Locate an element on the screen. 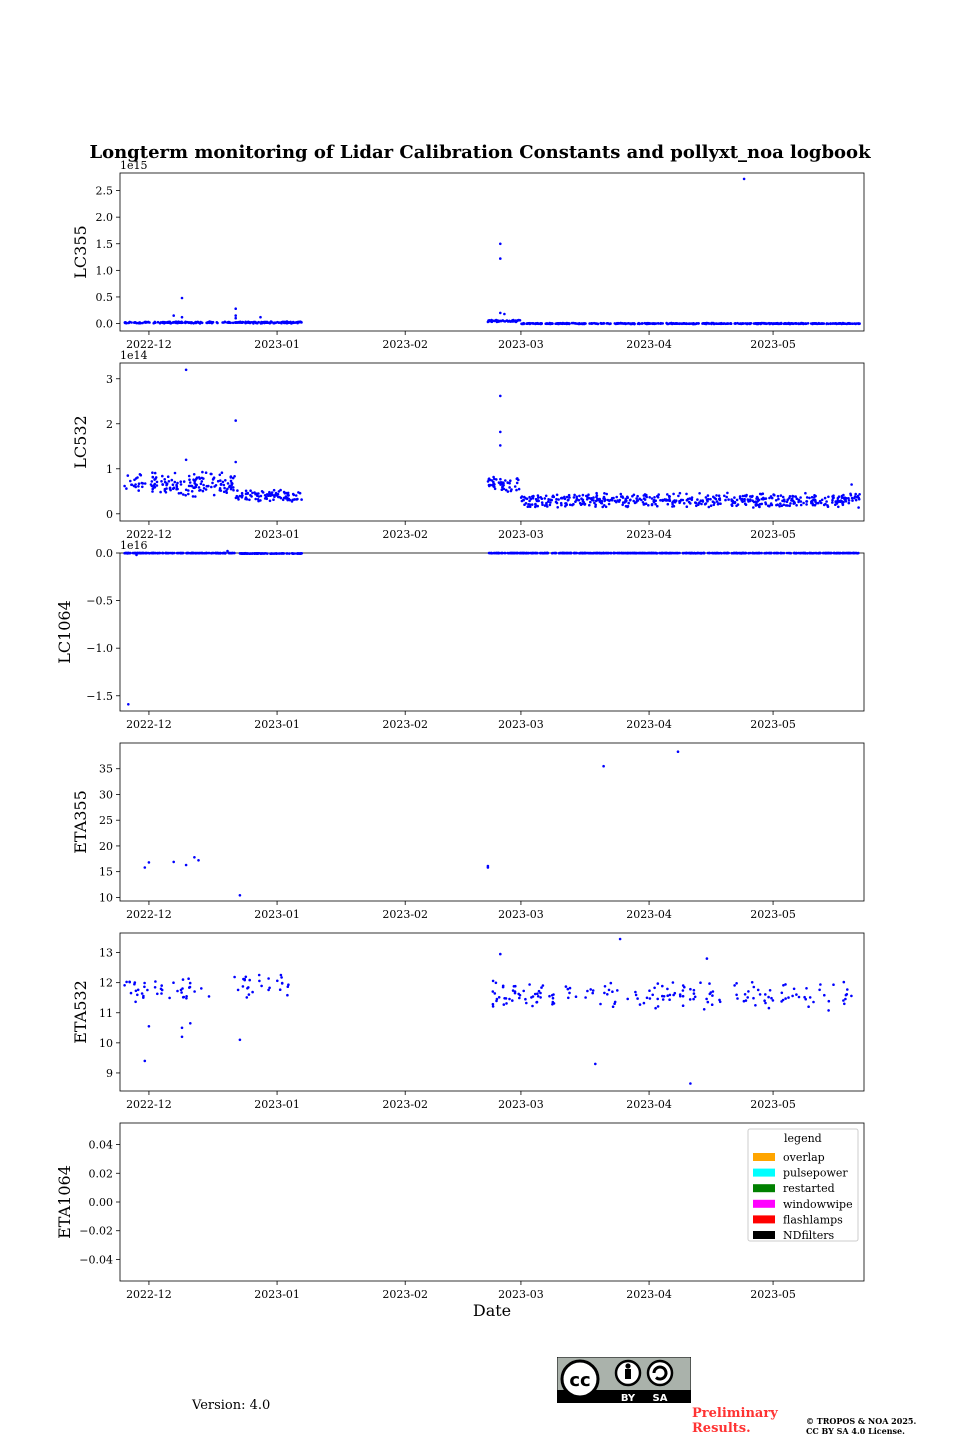 The height and width of the screenshot is (1440, 960). cc-by-sa-icon: cc BY SA is located at coordinates (624, 1380).